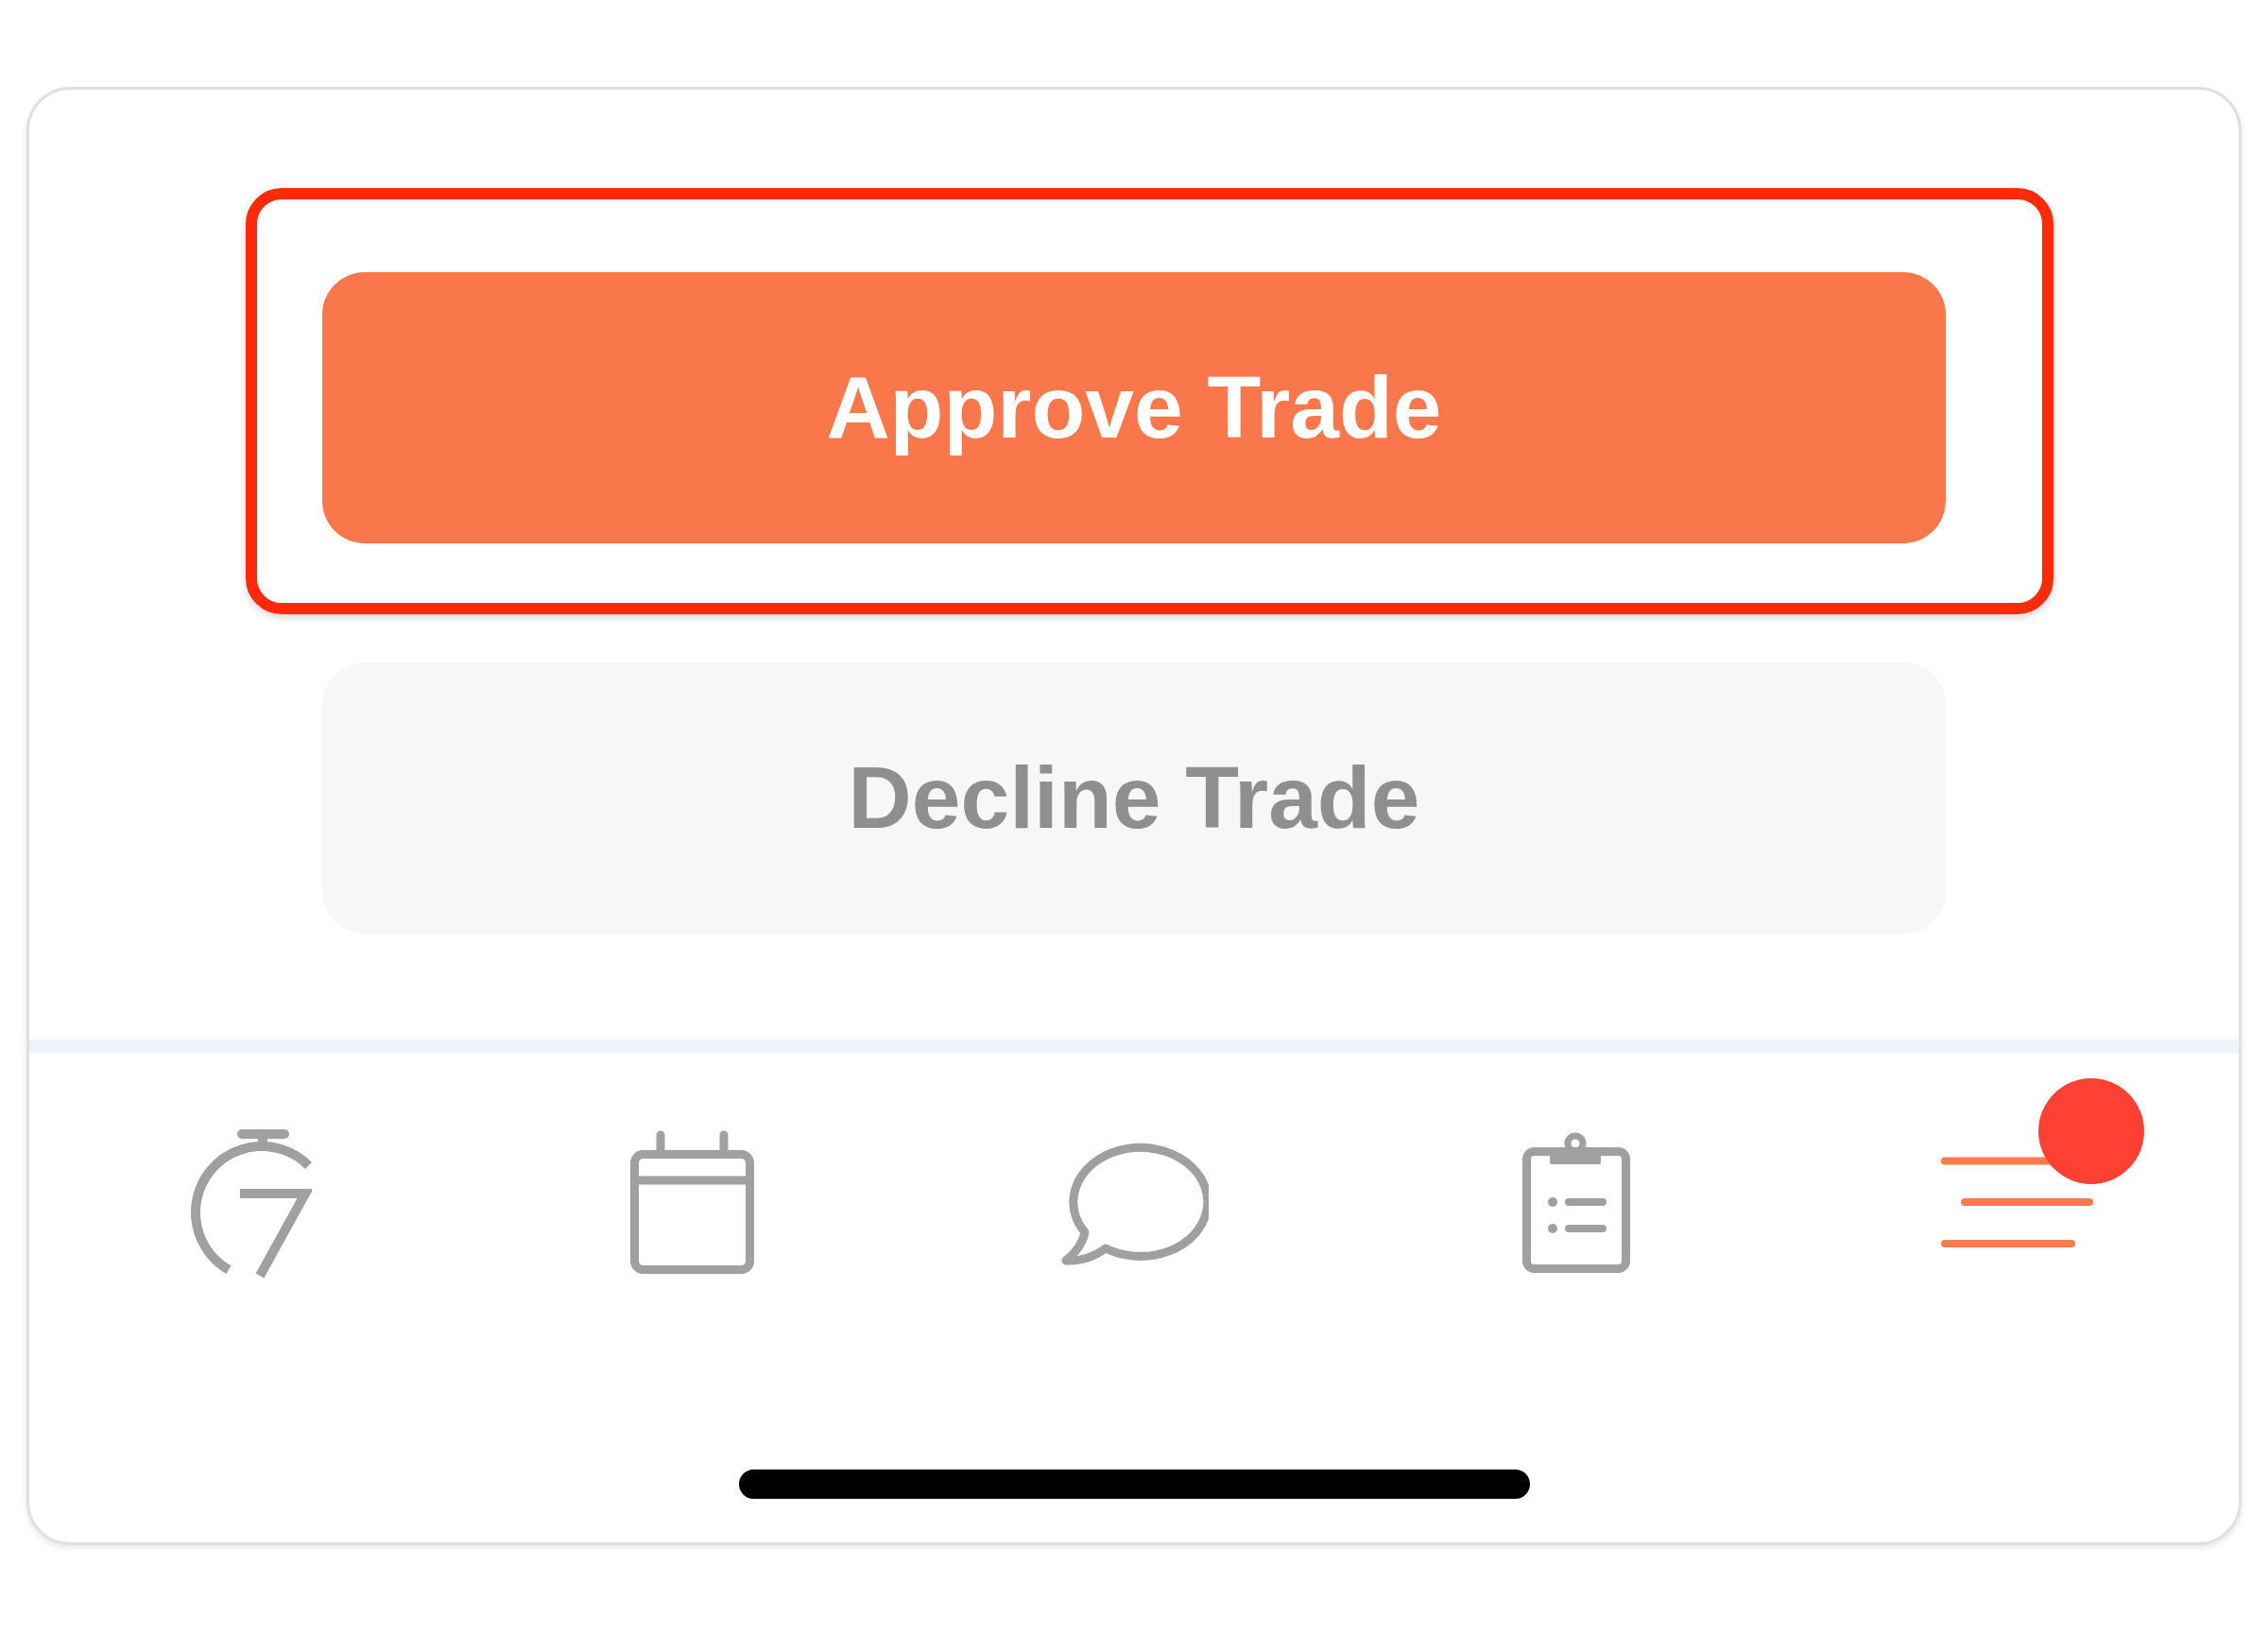 The height and width of the screenshot is (1633, 2268). Describe the element at coordinates (250, 1202) in the screenshot. I see `stopwatch-icon` at that location.